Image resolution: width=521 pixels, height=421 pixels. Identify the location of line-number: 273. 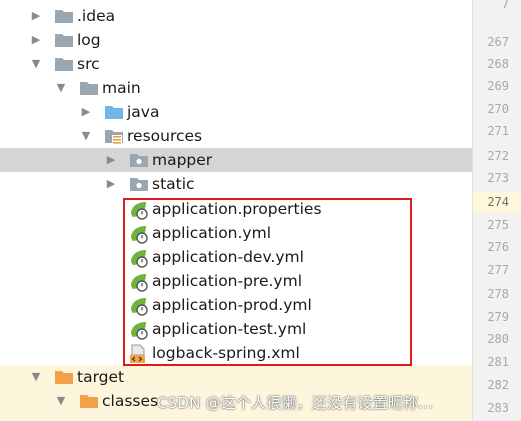
(498, 178).